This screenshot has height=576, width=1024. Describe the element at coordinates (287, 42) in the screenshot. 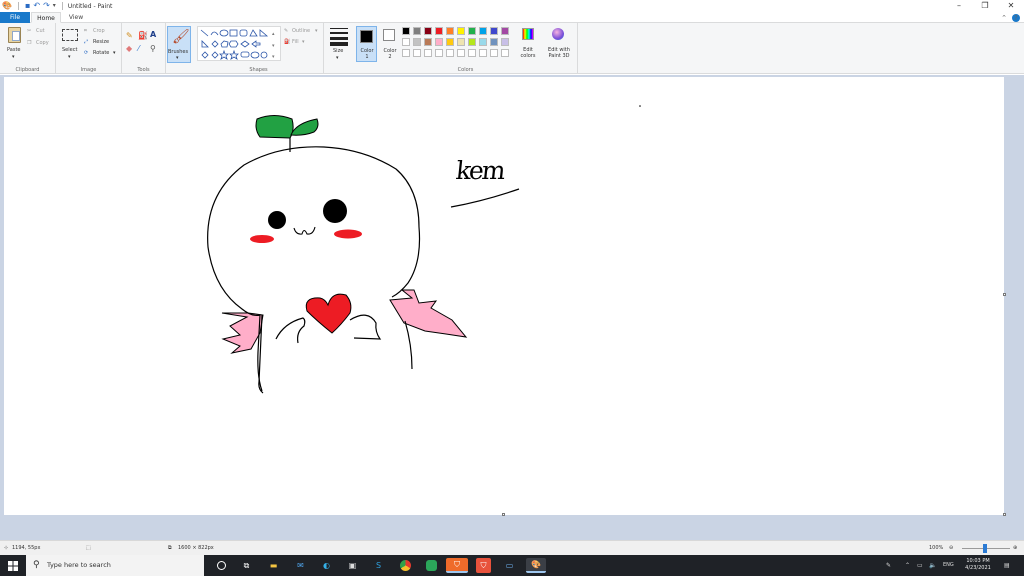

I see `fill-icon: ⛽` at that location.